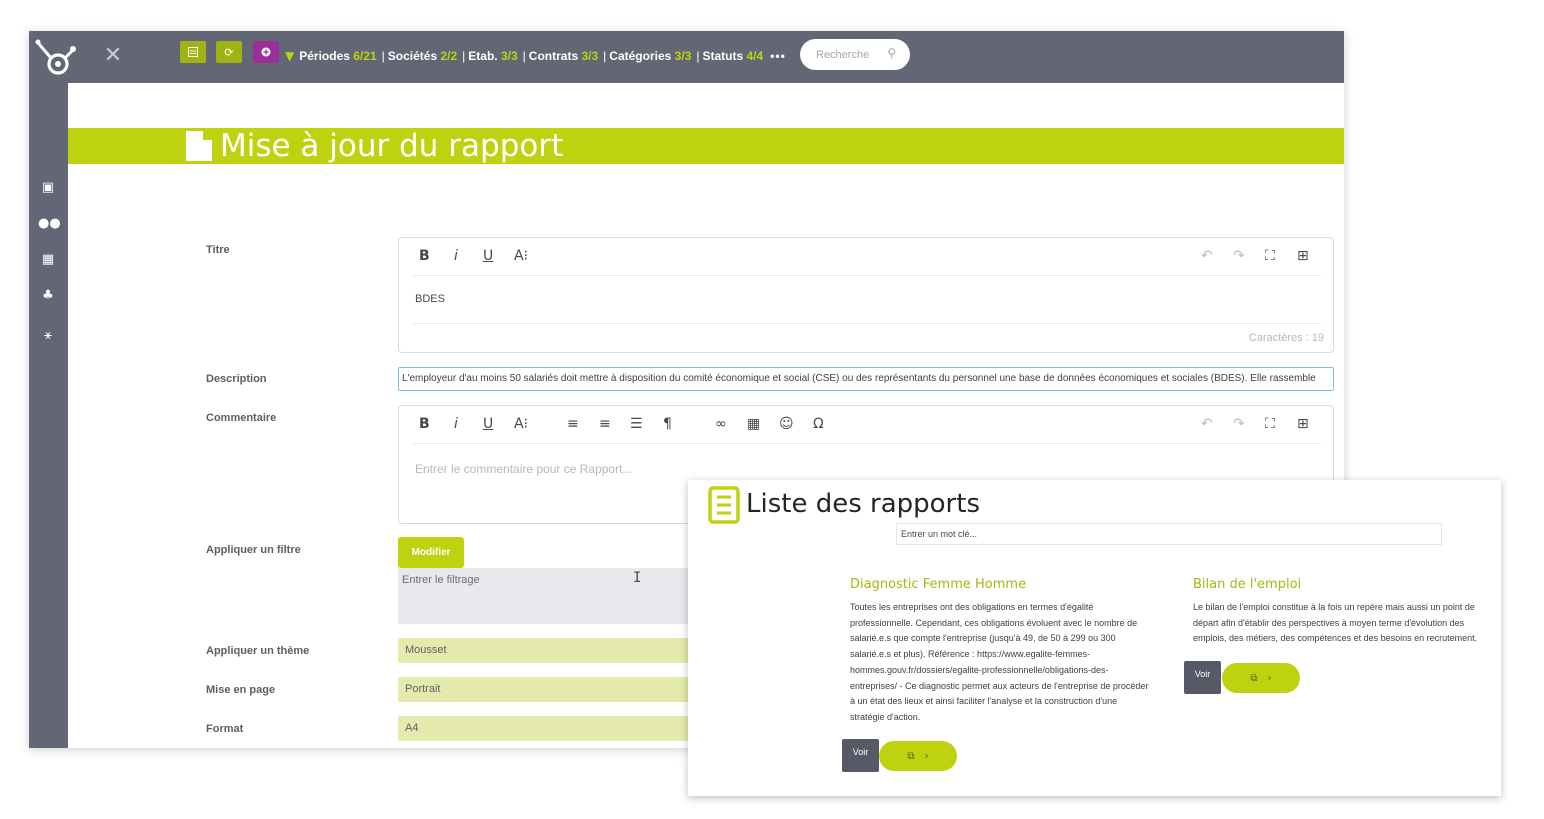 The height and width of the screenshot is (819, 1544). What do you see at coordinates (431, 552) in the screenshot?
I see `modifier-button: Modifier` at bounding box center [431, 552].